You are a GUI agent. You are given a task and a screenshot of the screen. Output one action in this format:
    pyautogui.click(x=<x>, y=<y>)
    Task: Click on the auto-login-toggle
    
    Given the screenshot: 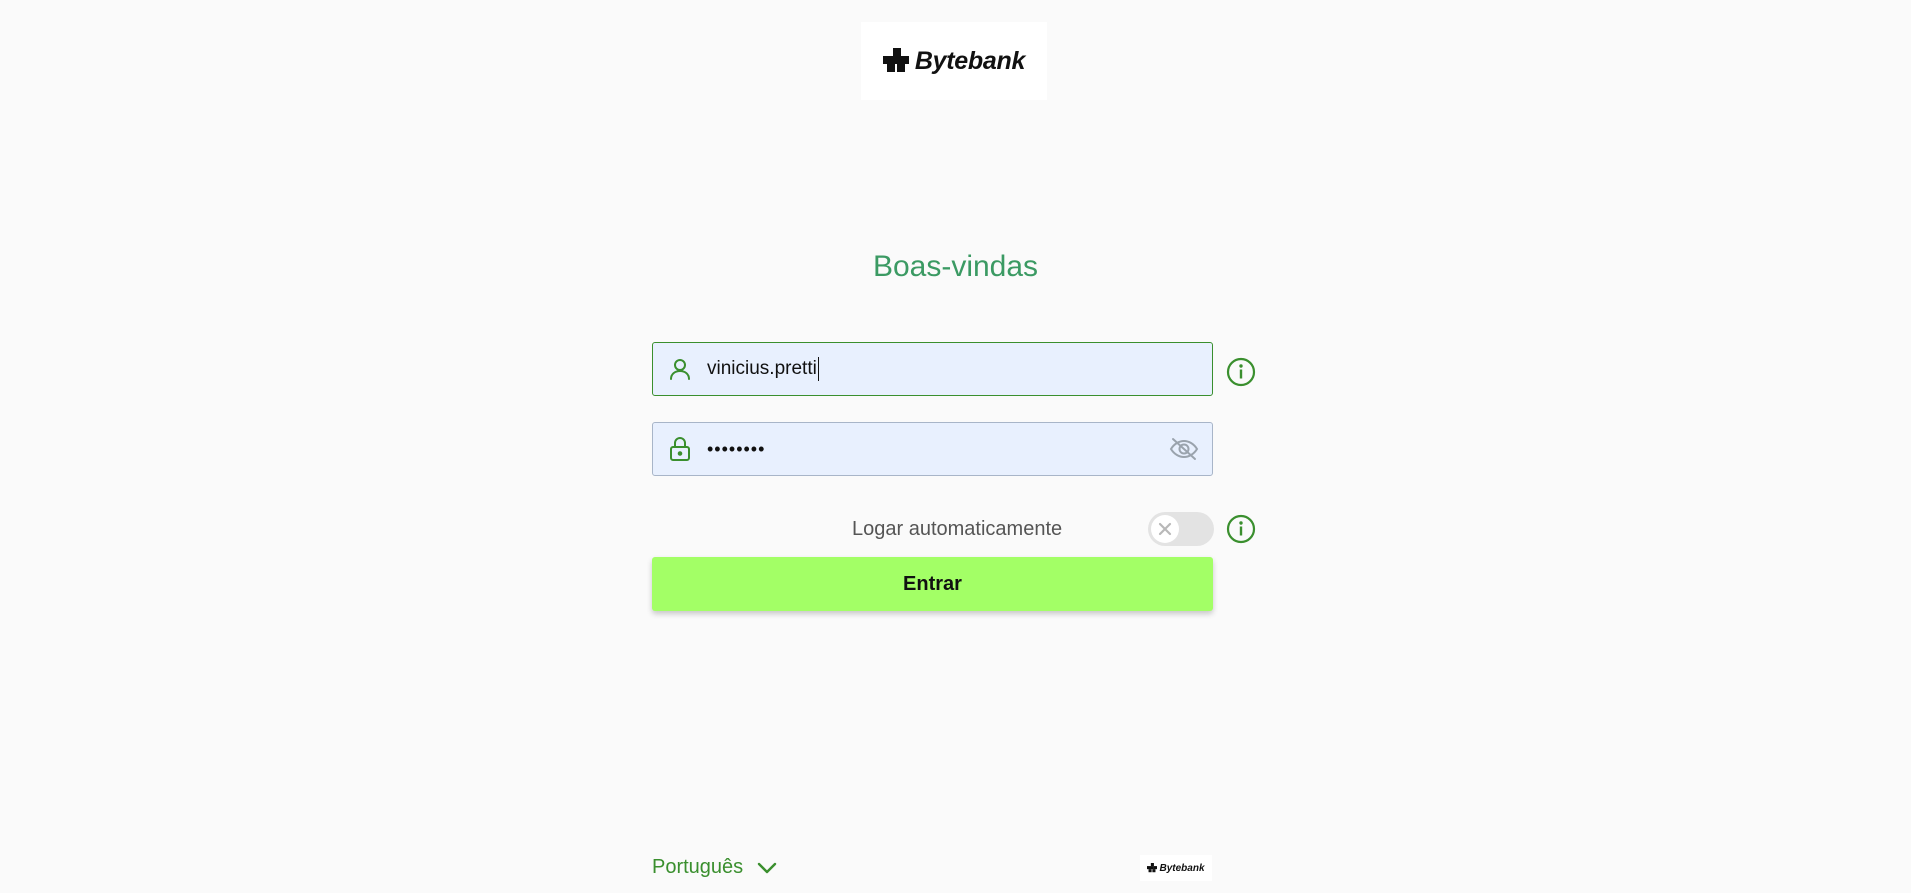 What is the action you would take?
    pyautogui.click(x=1181, y=529)
    